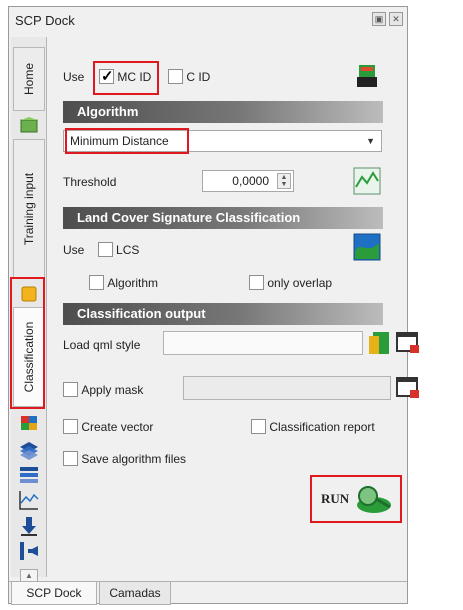 The image size is (463, 610). Describe the element at coordinates (112, 389) in the screenshot. I see `apply-mask-label: Apply mask` at that location.